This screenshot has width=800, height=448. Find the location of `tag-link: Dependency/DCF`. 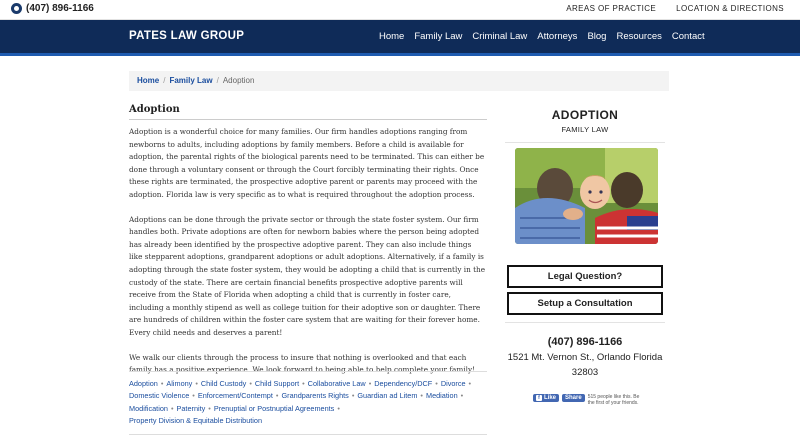

tag-link: Dependency/DCF is located at coordinates (403, 383).